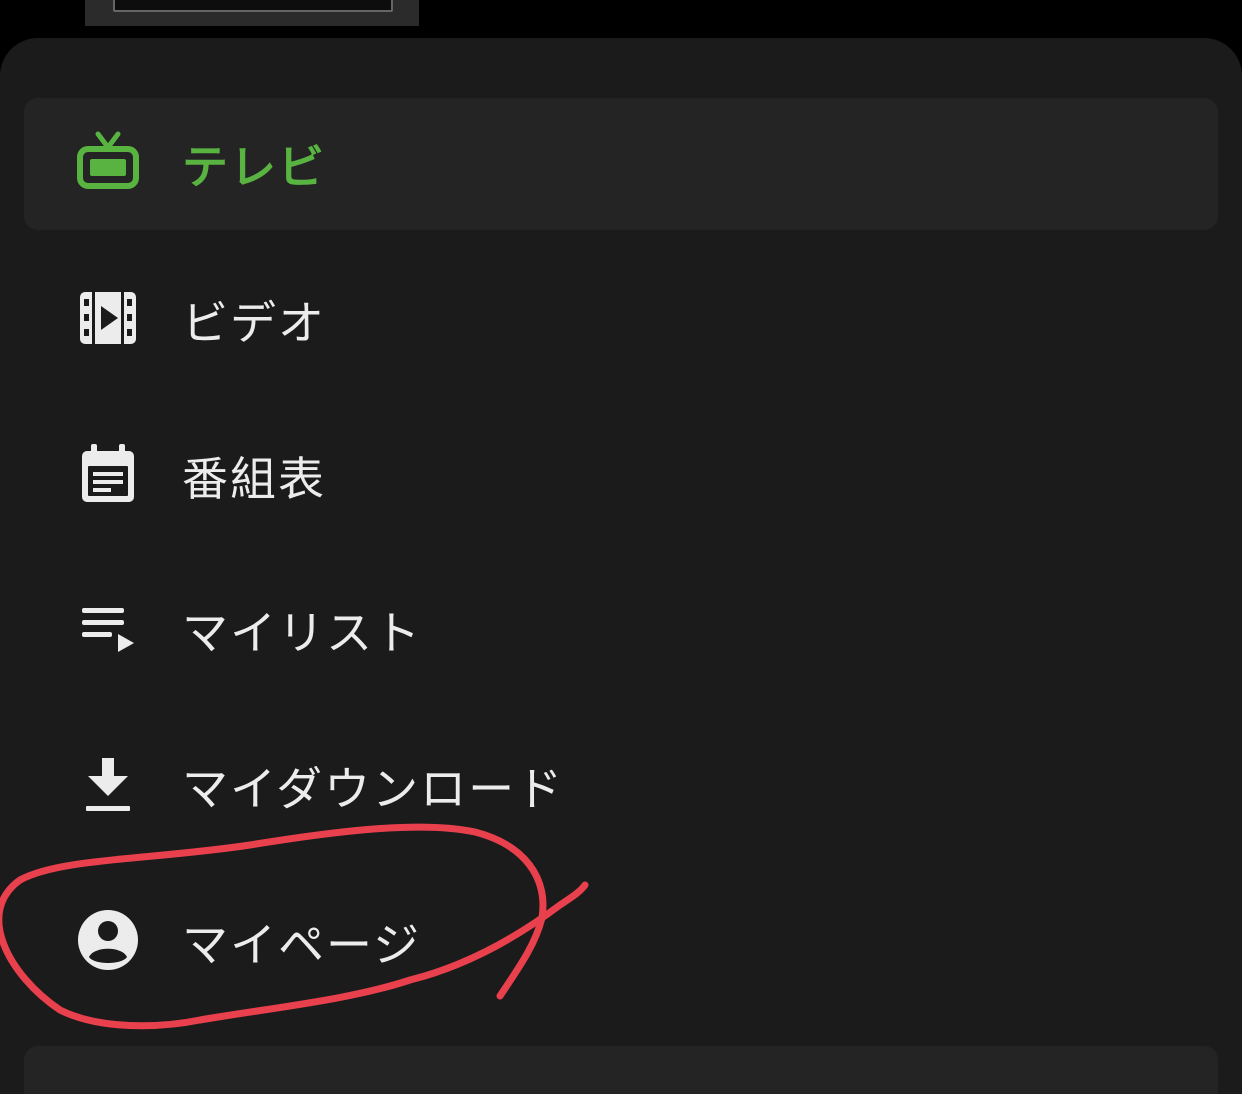  Describe the element at coordinates (108, 940) in the screenshot. I see `account-icon` at that location.